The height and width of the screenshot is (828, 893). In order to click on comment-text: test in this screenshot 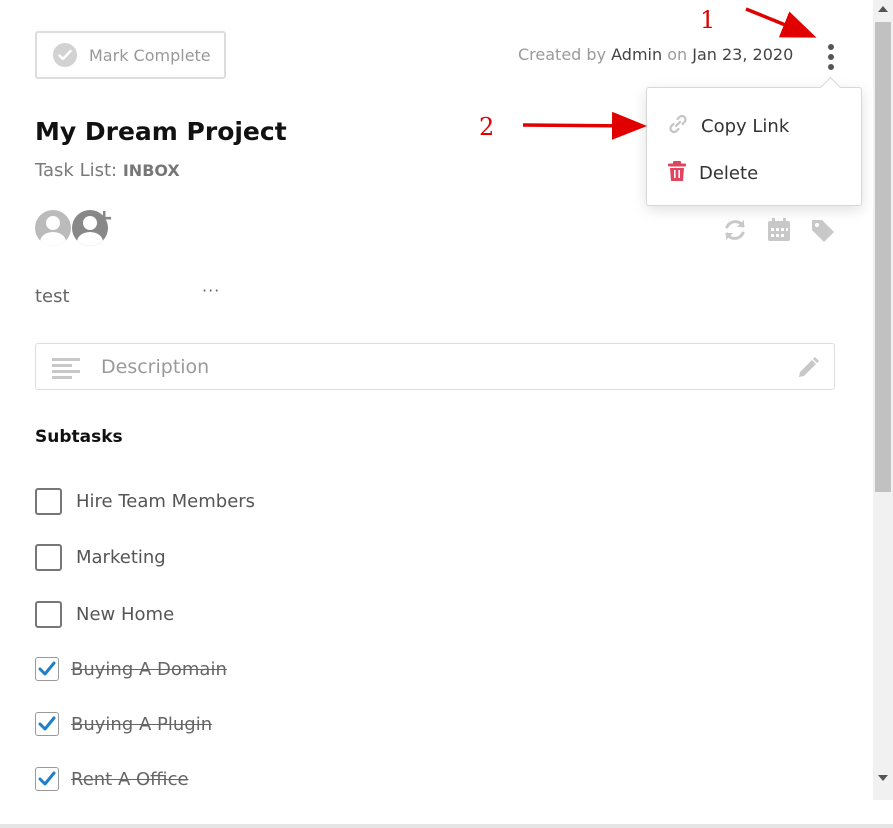, I will do `click(52, 296)`.